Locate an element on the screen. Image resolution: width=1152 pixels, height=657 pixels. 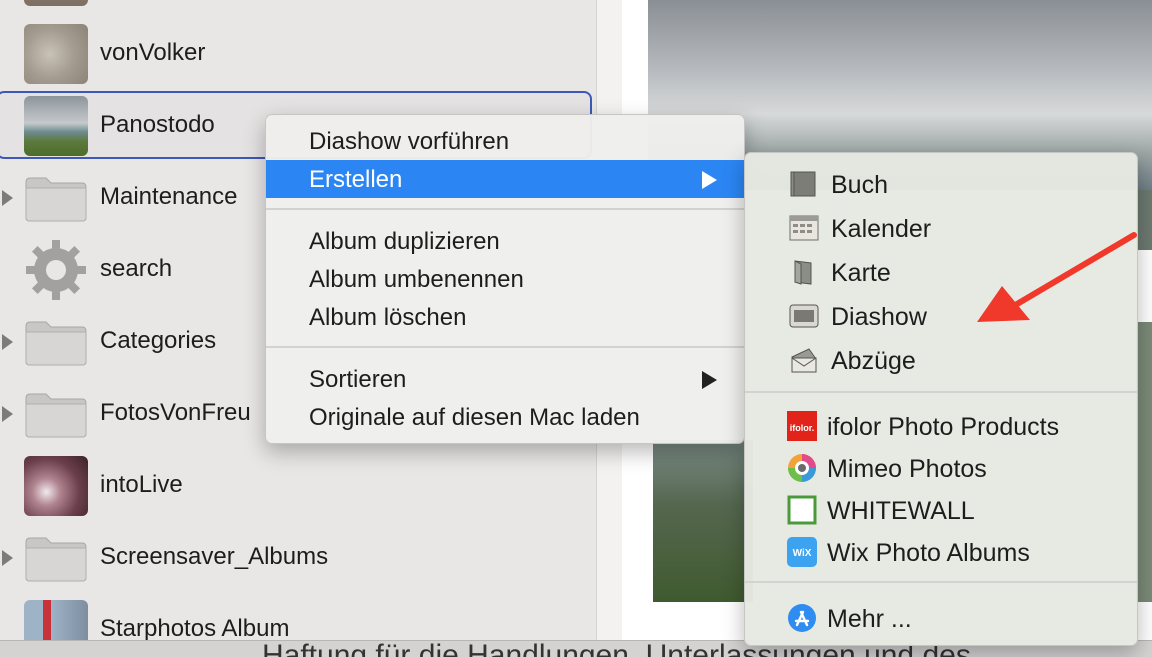
prints-icon is located at coordinates (804, 360).